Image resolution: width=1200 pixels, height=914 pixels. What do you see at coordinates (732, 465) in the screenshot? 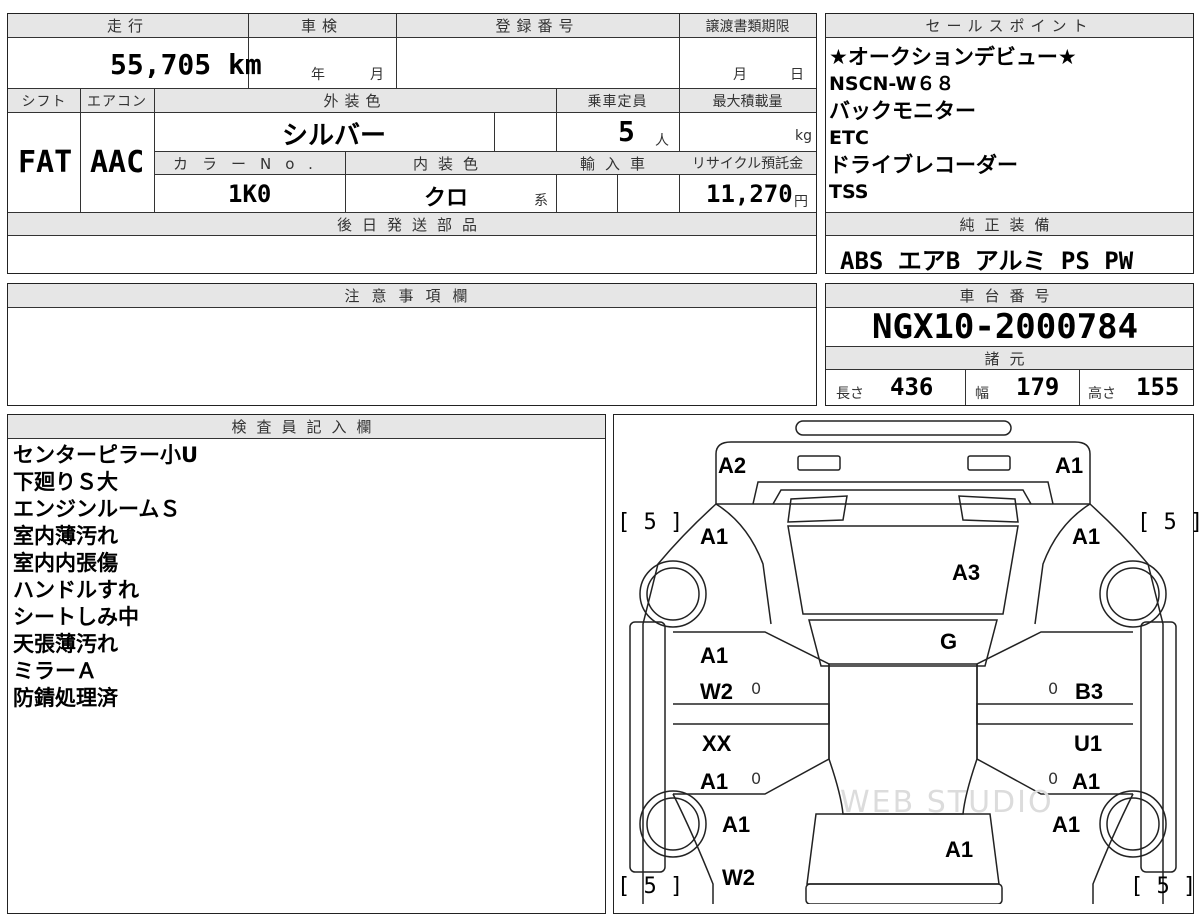
I see `label-front-left: A2` at bounding box center [732, 465].